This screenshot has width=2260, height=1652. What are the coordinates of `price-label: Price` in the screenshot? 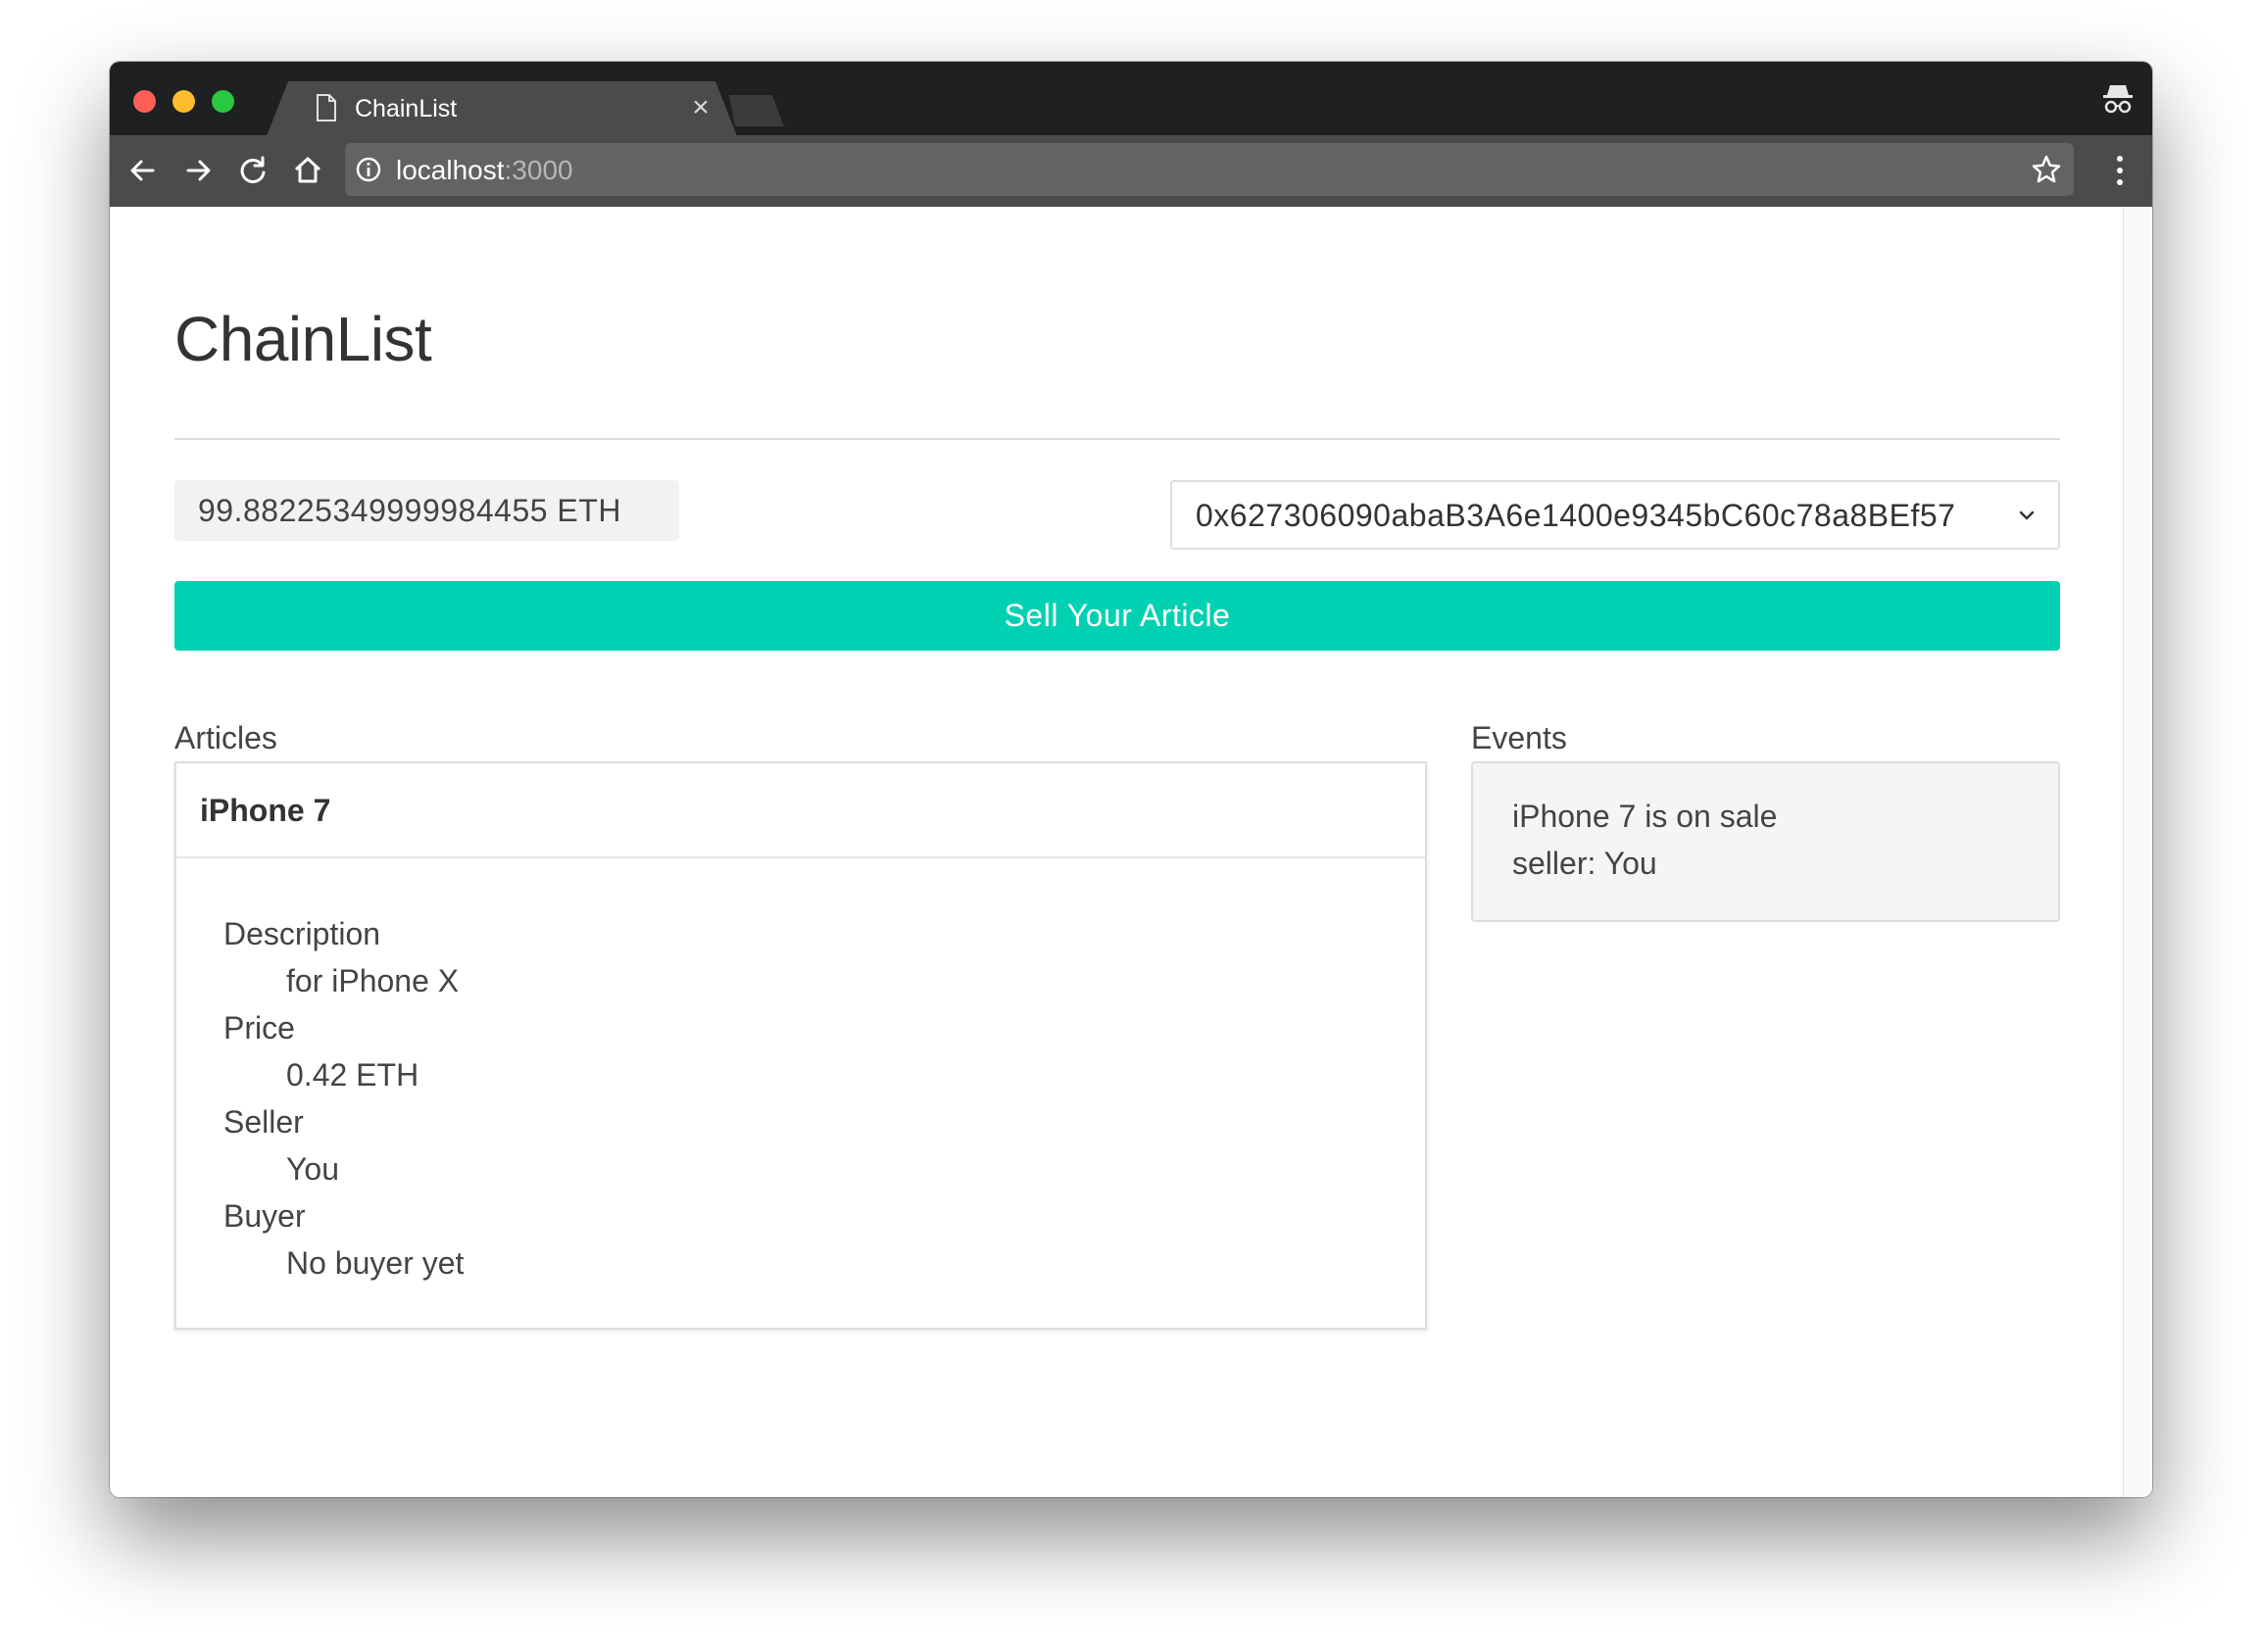 It's located at (259, 1027).